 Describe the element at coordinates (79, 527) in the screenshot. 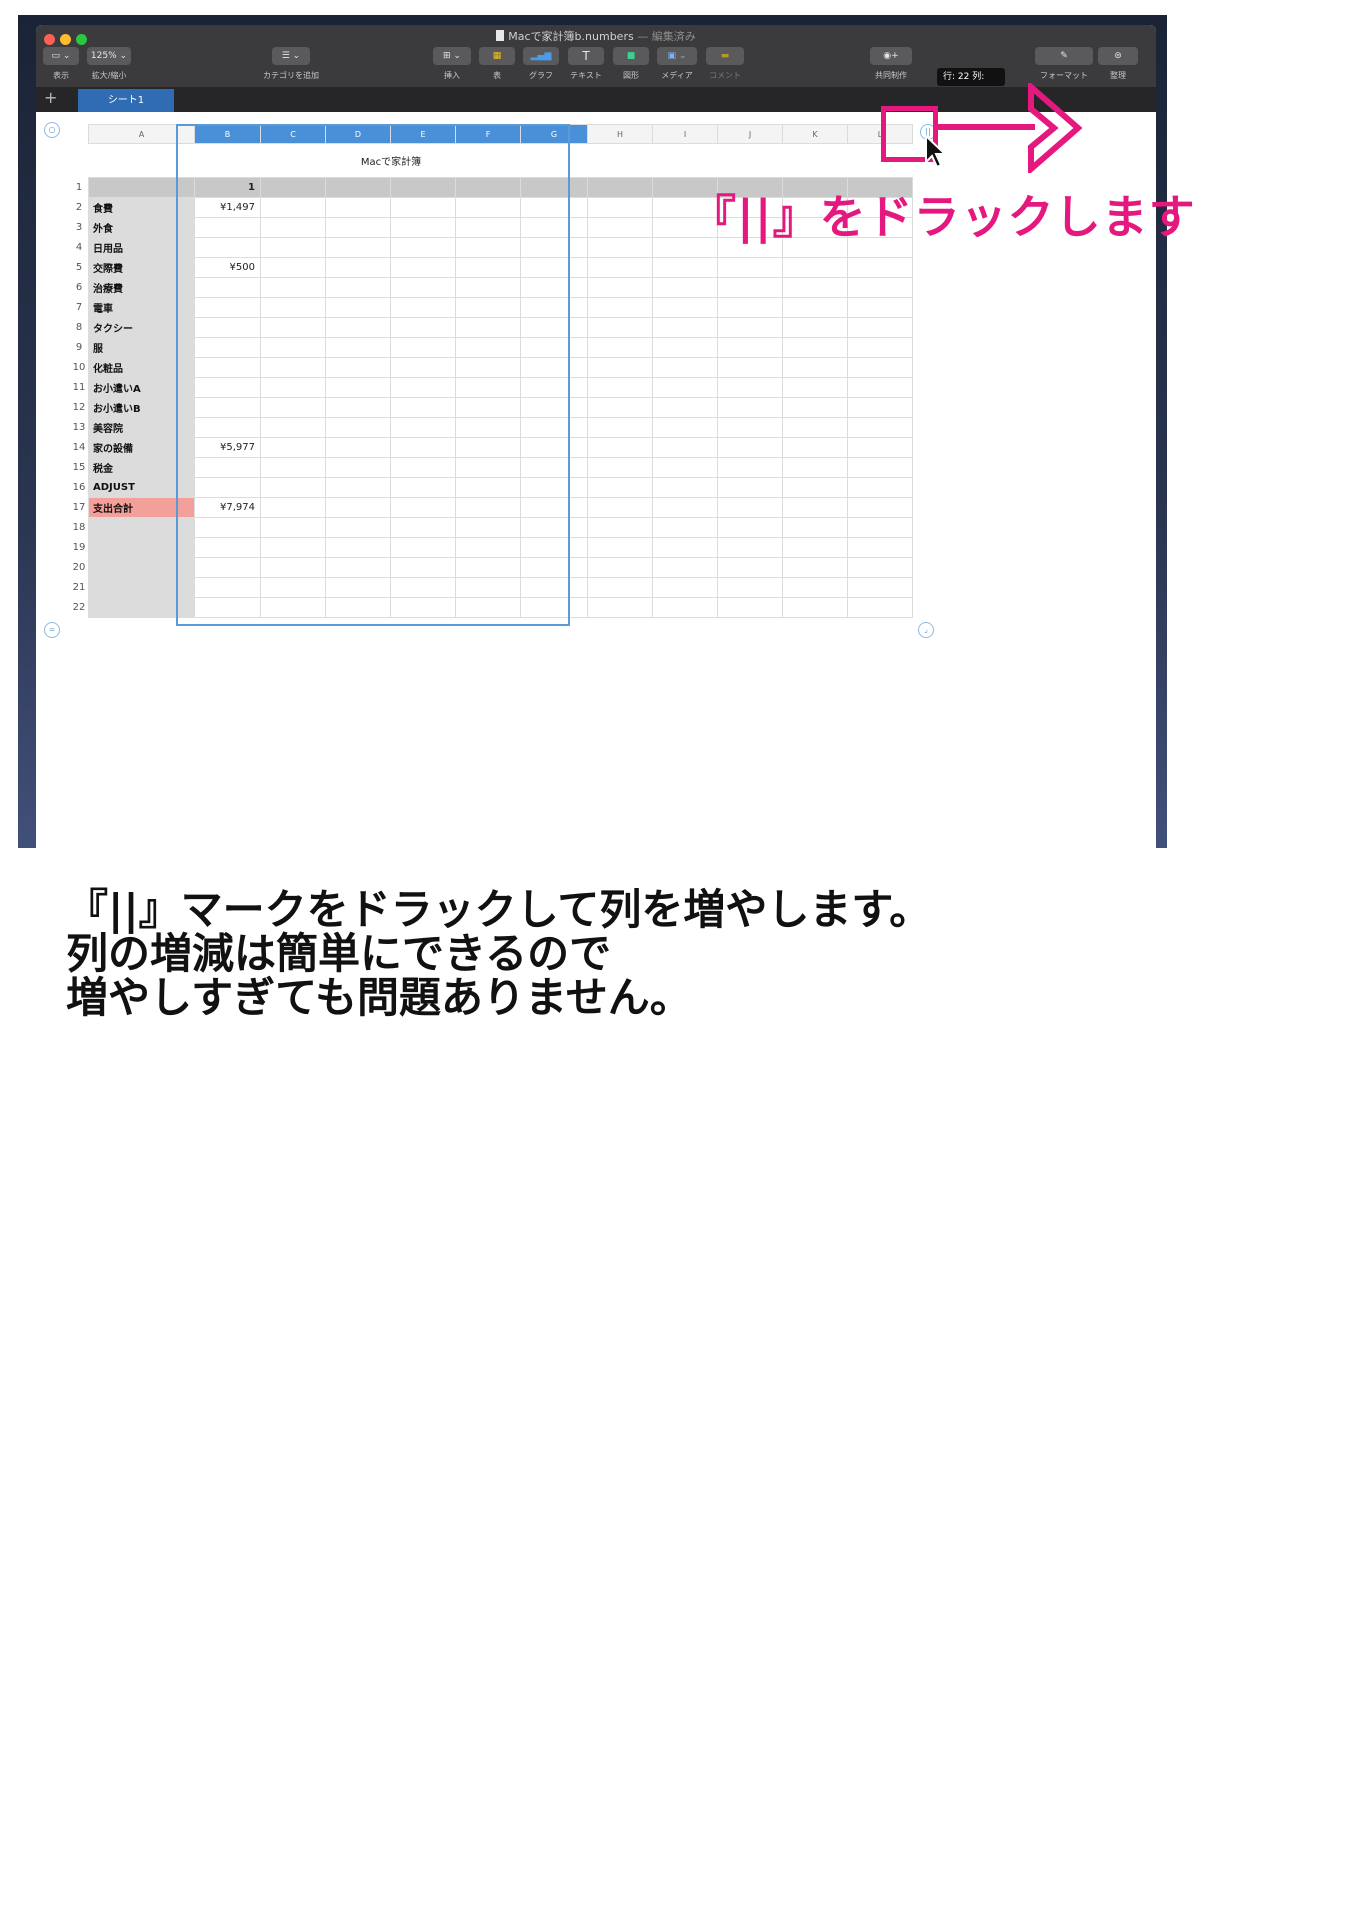

I see `row-number: 18` at that location.